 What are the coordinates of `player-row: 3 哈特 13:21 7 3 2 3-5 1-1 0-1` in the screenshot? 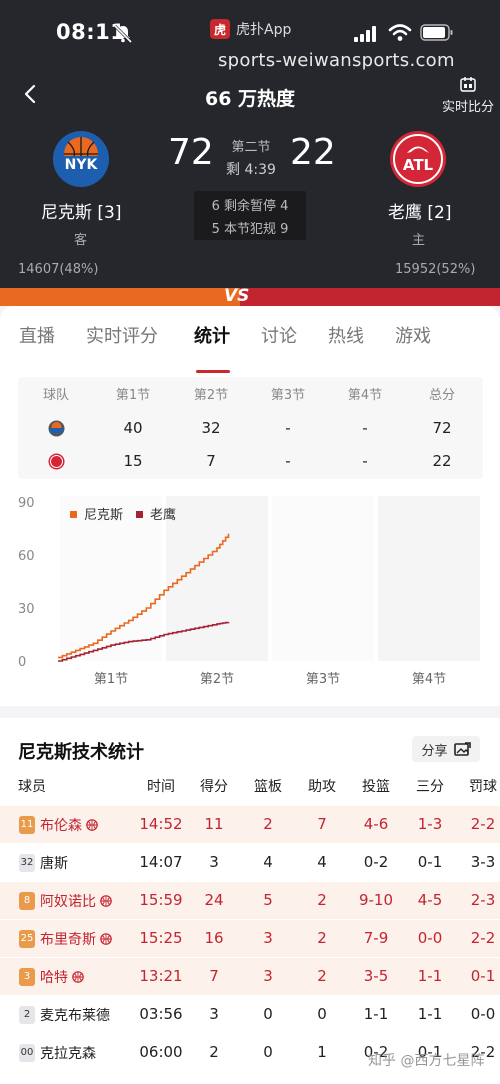 It's located at (250, 976).